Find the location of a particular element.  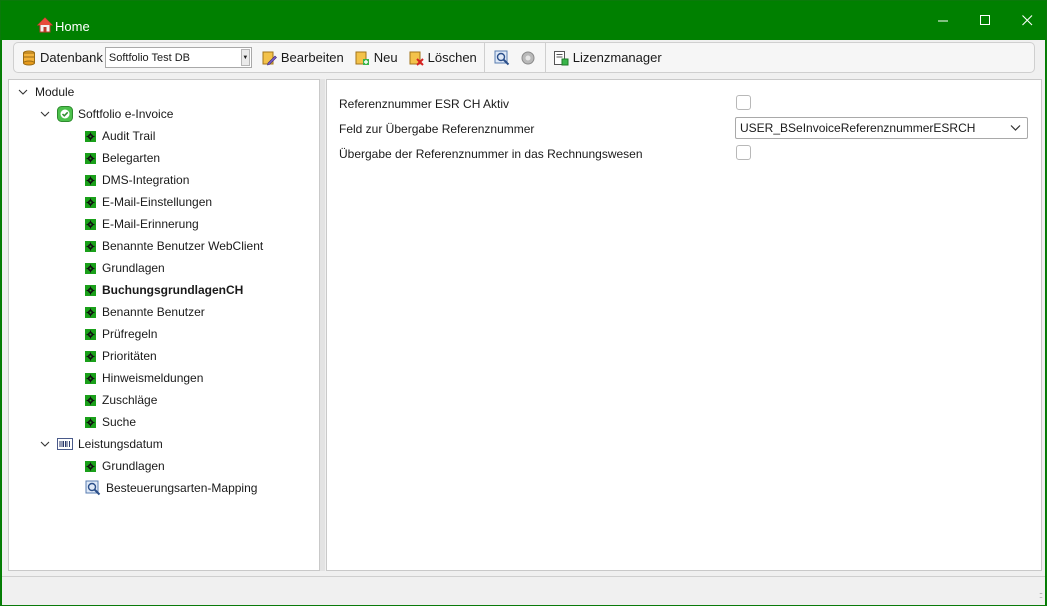

tree-item: Audit Trail is located at coordinates (120, 136).